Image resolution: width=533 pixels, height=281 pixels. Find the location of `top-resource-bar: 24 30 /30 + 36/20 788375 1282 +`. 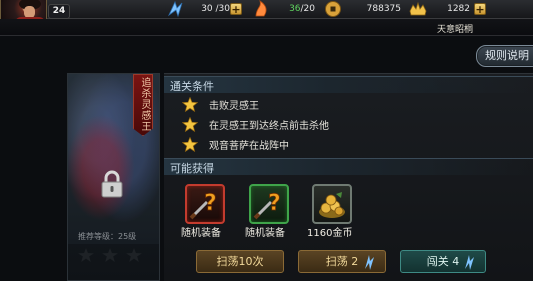

top-resource-bar: 24 30 /30 + 36/20 788375 1282 + is located at coordinates (266, 11).